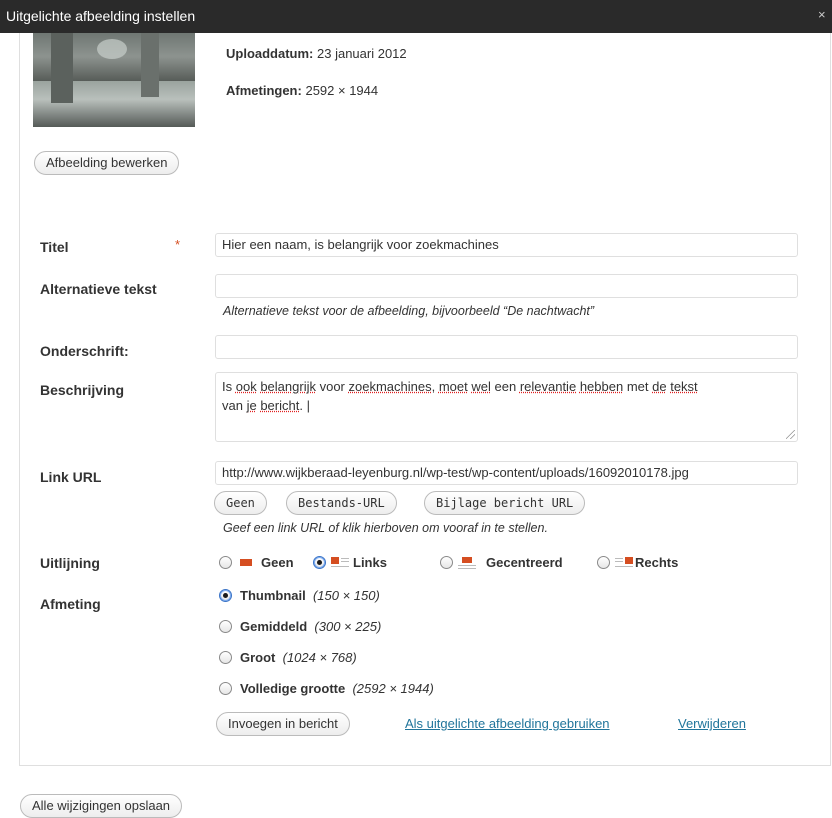 The height and width of the screenshot is (818, 832). What do you see at coordinates (277, 562) in the screenshot?
I see `align-none-label: Geen` at bounding box center [277, 562].